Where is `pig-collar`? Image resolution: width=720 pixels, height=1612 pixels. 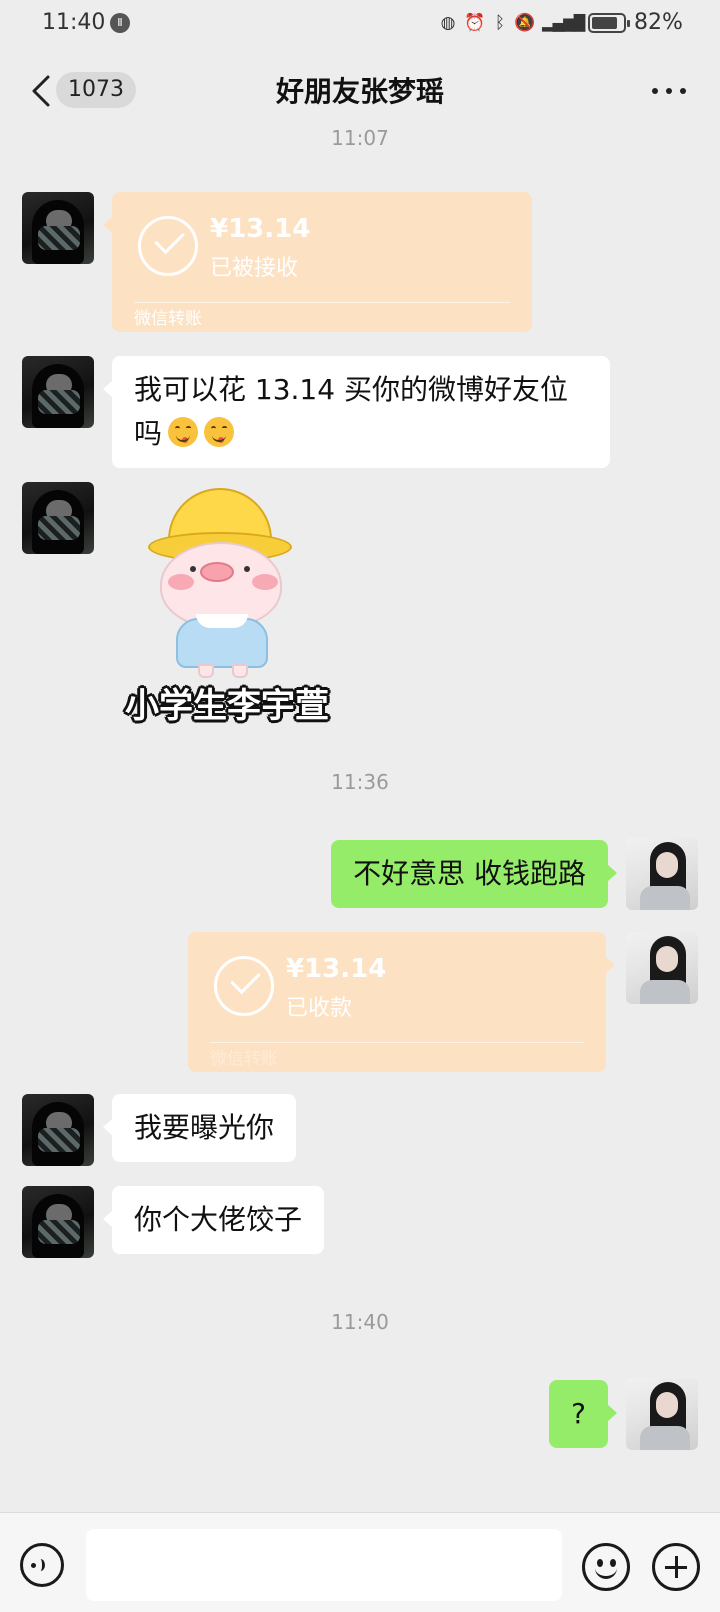 pig-collar is located at coordinates (222, 621).